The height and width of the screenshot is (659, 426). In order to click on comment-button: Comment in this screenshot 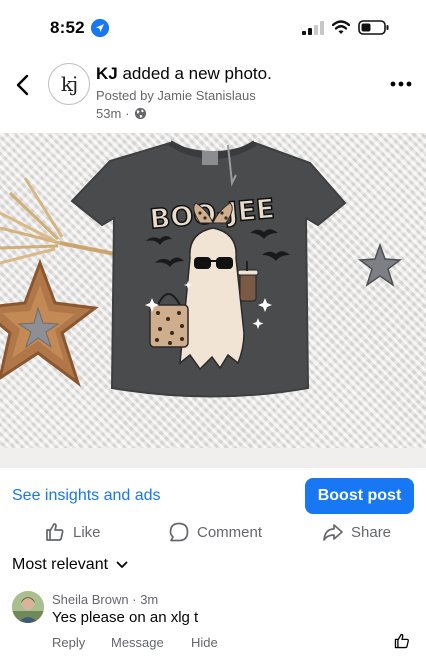, I will do `click(215, 532)`.